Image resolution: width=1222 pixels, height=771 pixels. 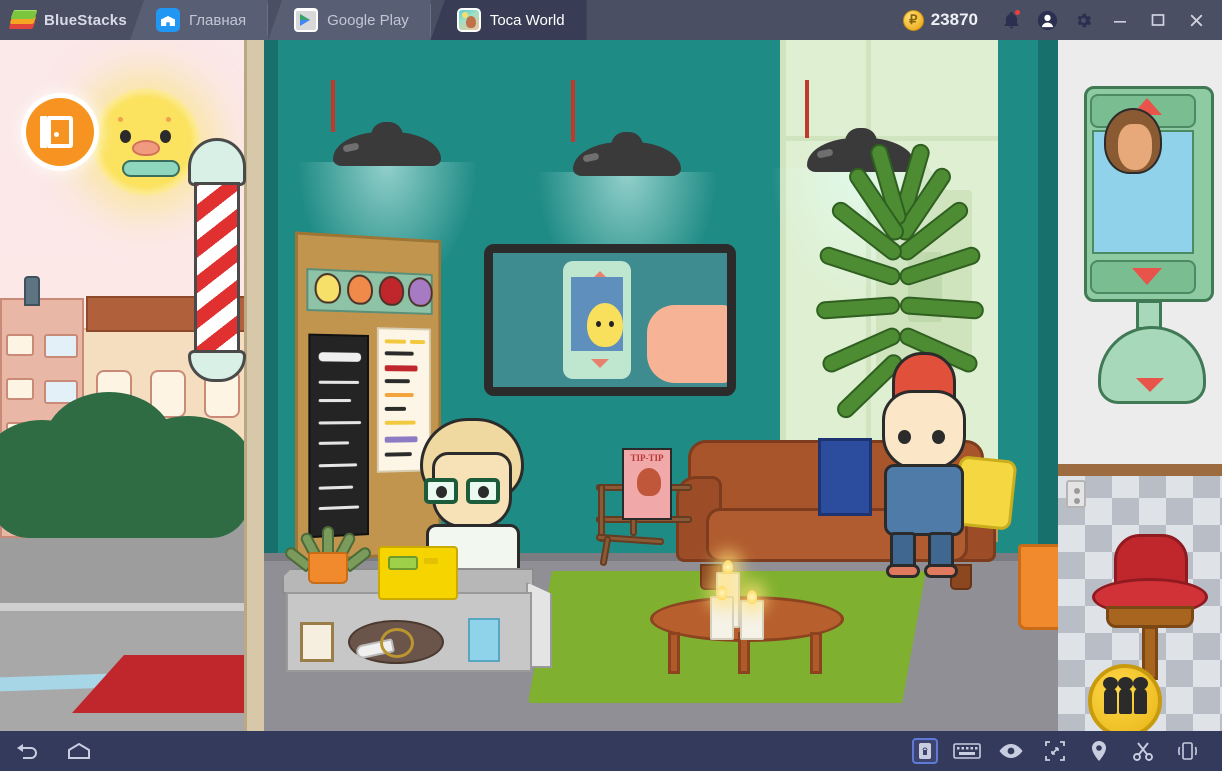 I want to click on bell-icon, so click(x=1011, y=20).